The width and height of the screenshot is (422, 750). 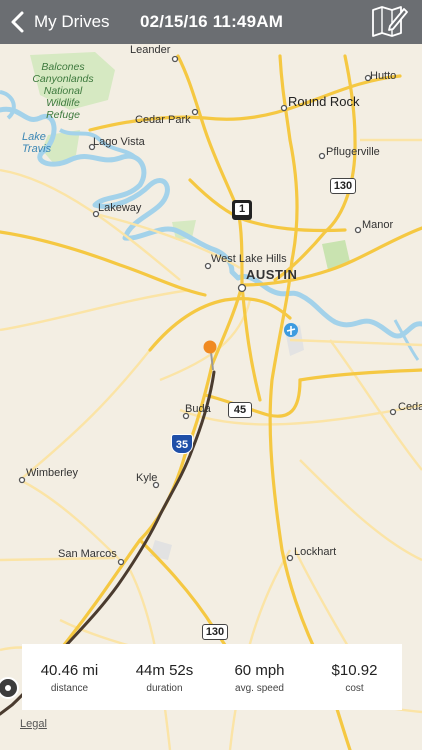 I want to click on stat-distance: 40.46 mi distance, so click(x=69, y=677).